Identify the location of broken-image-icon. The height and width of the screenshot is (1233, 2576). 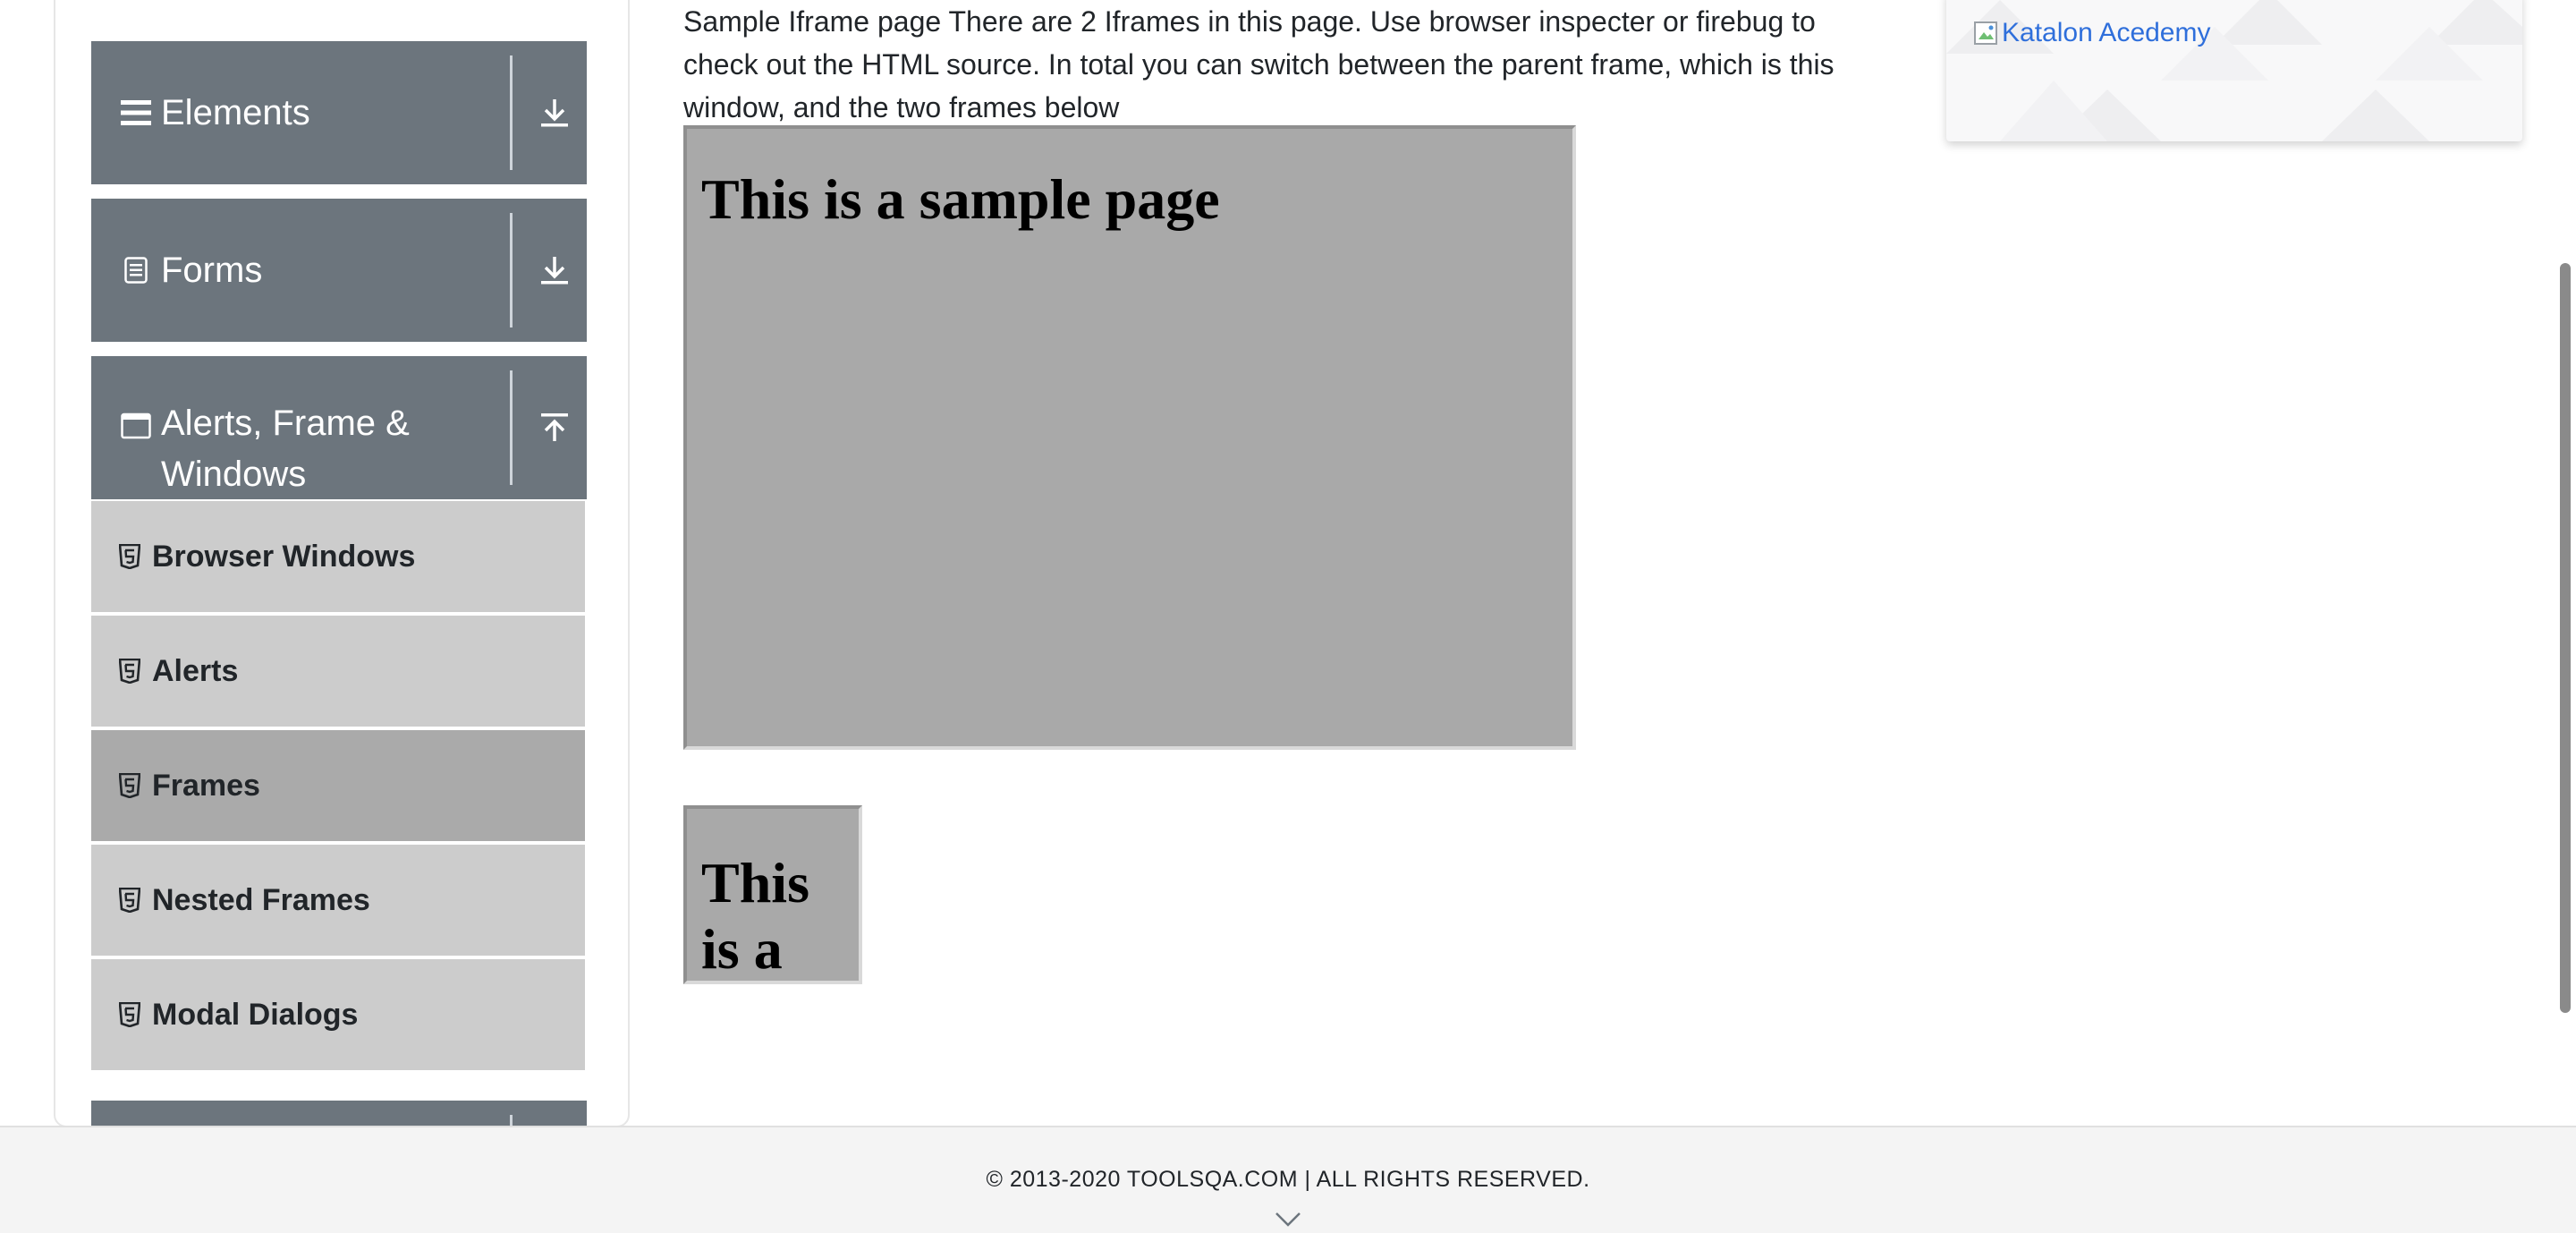
(1985, 33).